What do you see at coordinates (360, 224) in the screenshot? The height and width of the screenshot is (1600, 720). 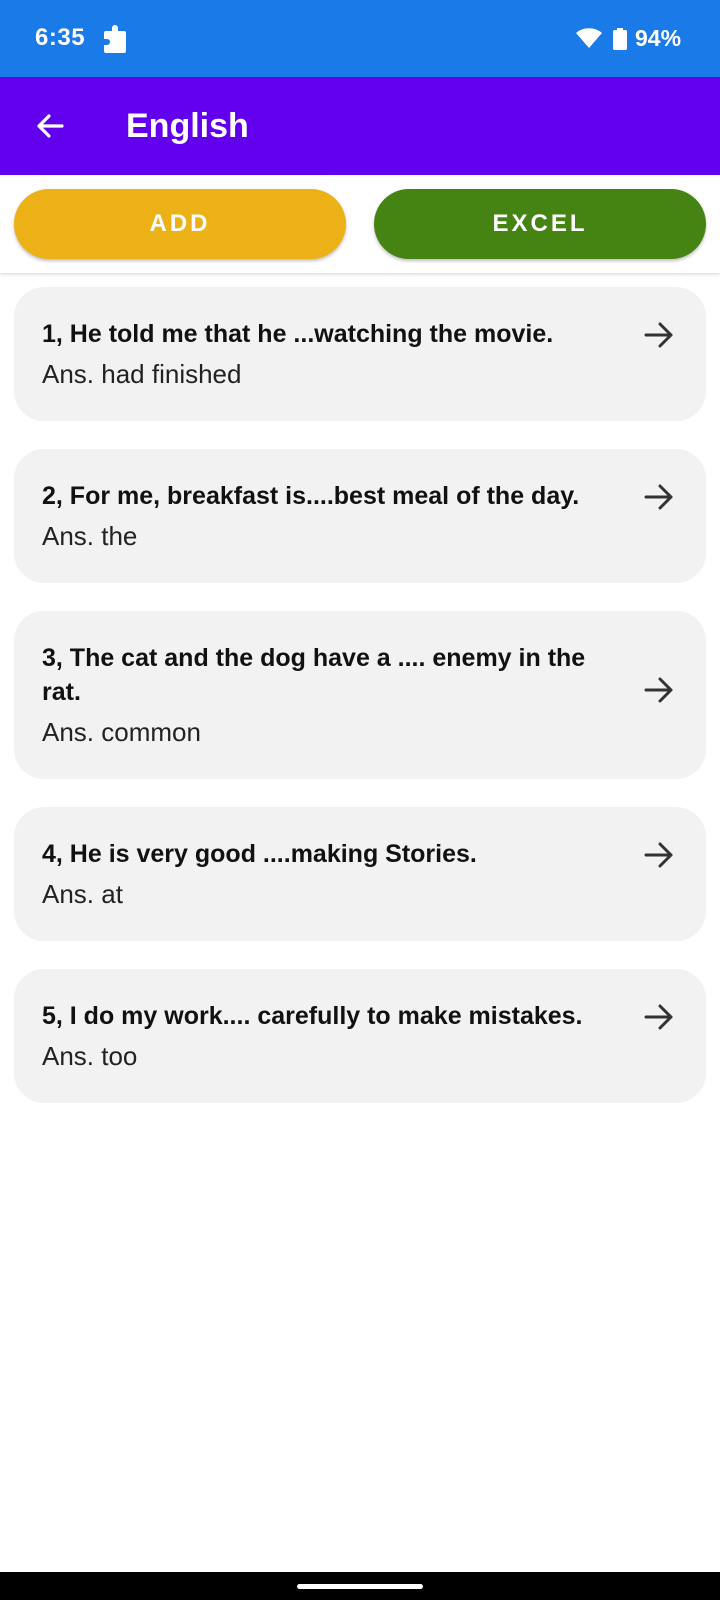 I see `action-button-row: ADD EXCEL` at bounding box center [360, 224].